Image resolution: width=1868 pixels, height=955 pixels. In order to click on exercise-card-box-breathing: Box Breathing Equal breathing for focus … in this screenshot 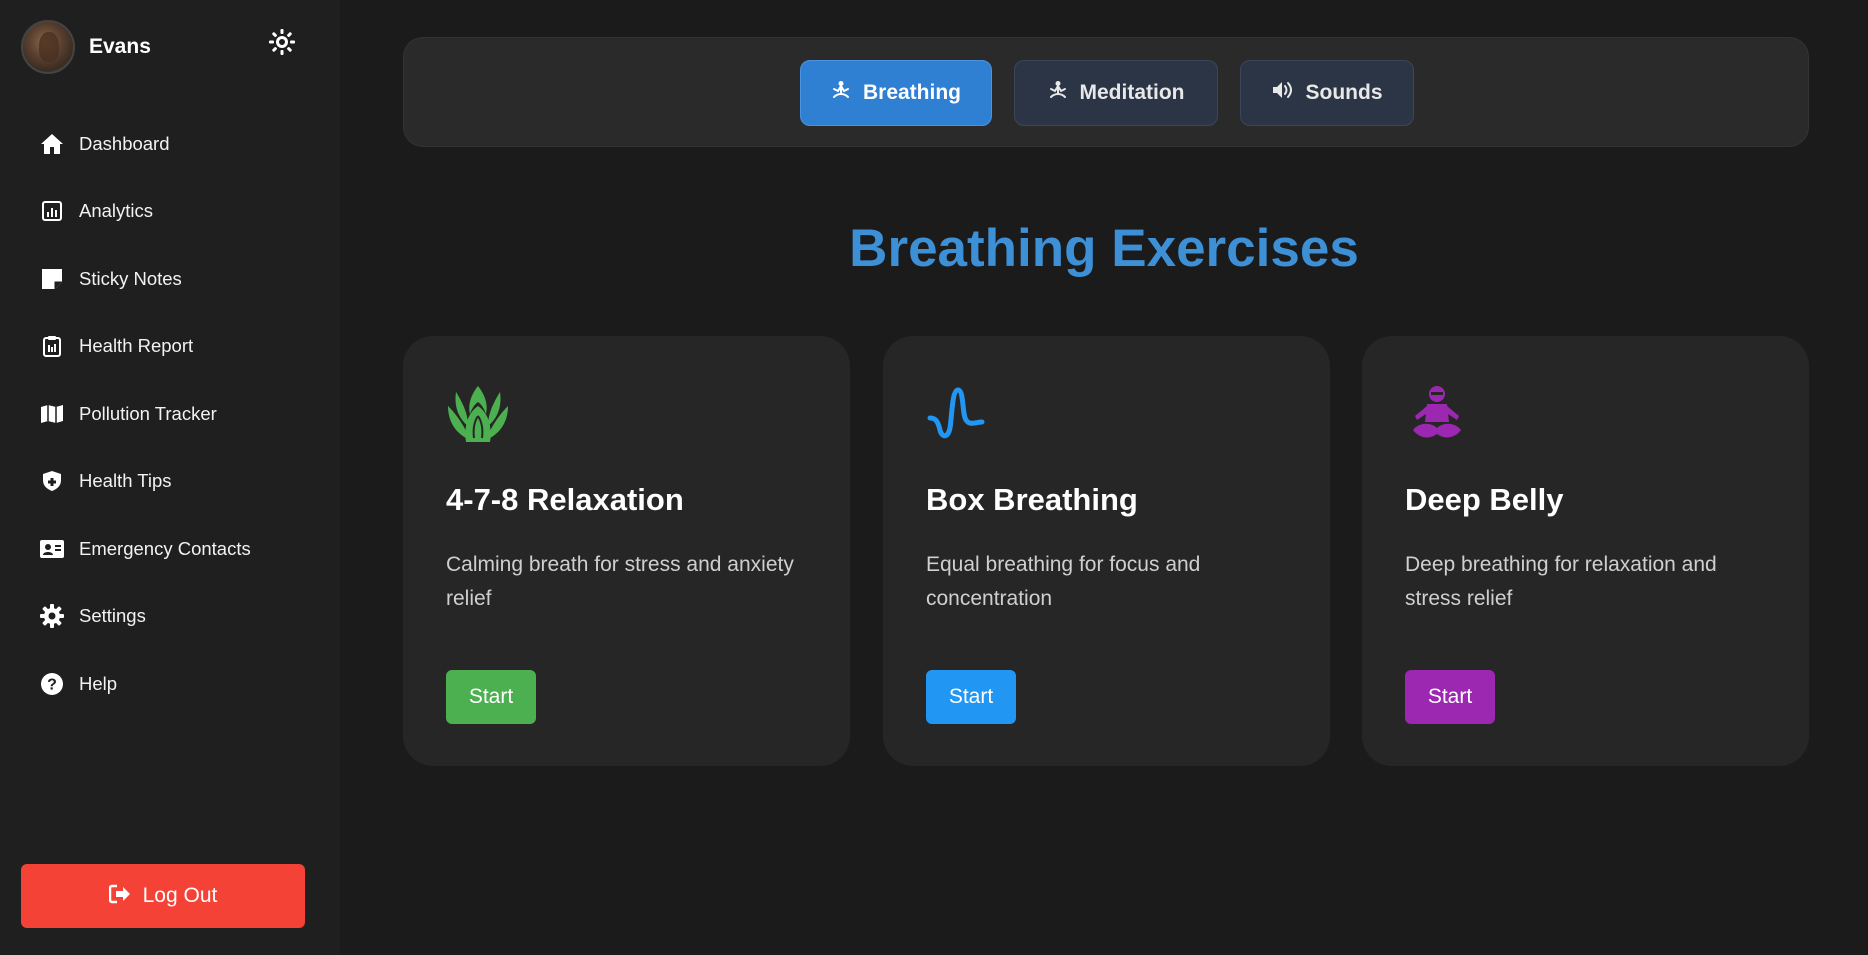, I will do `click(1106, 551)`.